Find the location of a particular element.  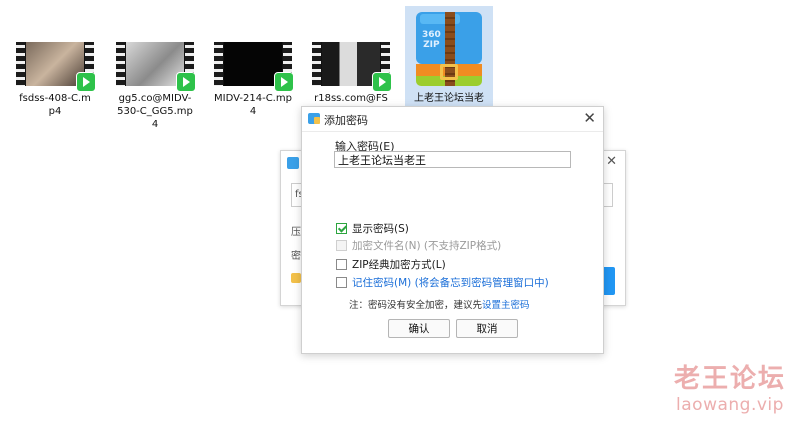

show-password-checkbox: 显示密码(S) is located at coordinates (372, 228).